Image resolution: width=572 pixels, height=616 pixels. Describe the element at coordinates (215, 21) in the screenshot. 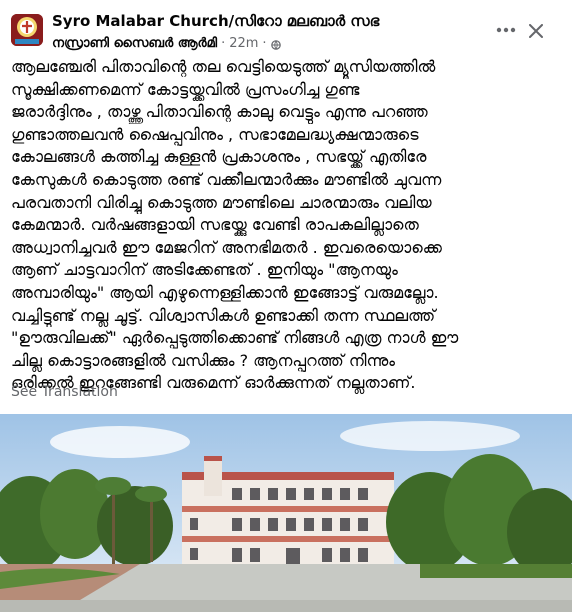

I see `group-name-link: Syro Malabar Church/സിറോ മലബാർ സഭ` at that location.